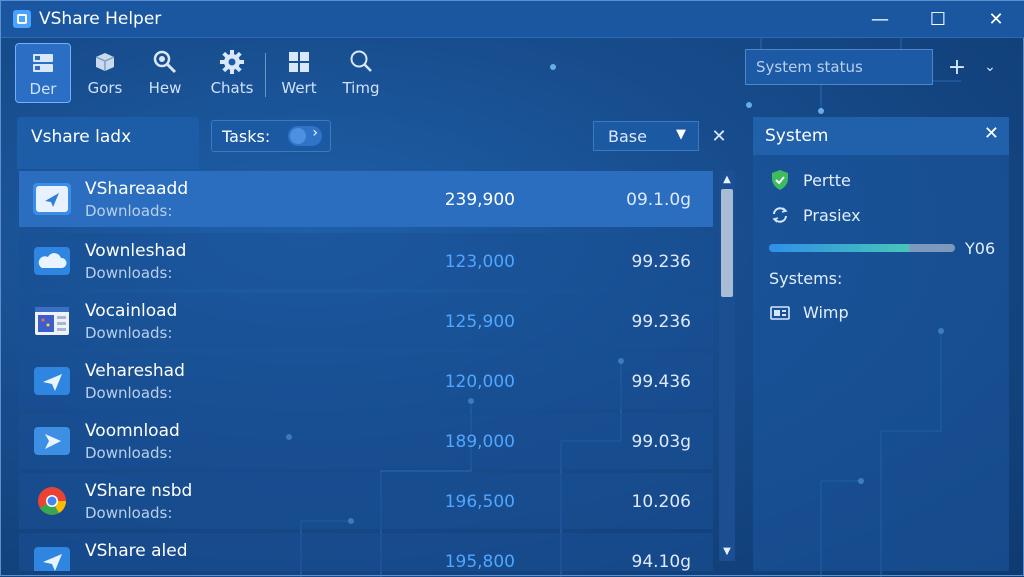 This screenshot has width=1024, height=577. I want to click on item-count: 123,000, so click(479, 262).